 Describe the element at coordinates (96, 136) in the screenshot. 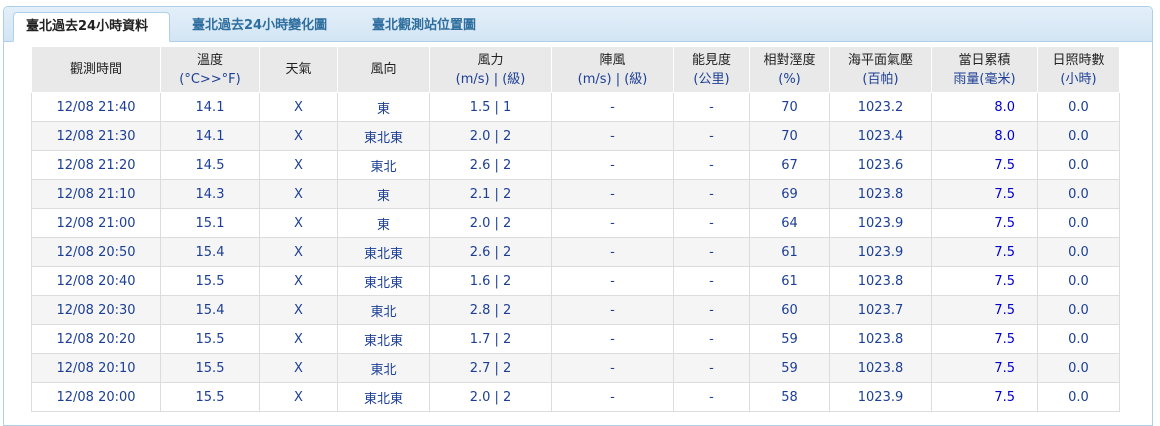

I see `cell-time: 12/08 21:30` at that location.